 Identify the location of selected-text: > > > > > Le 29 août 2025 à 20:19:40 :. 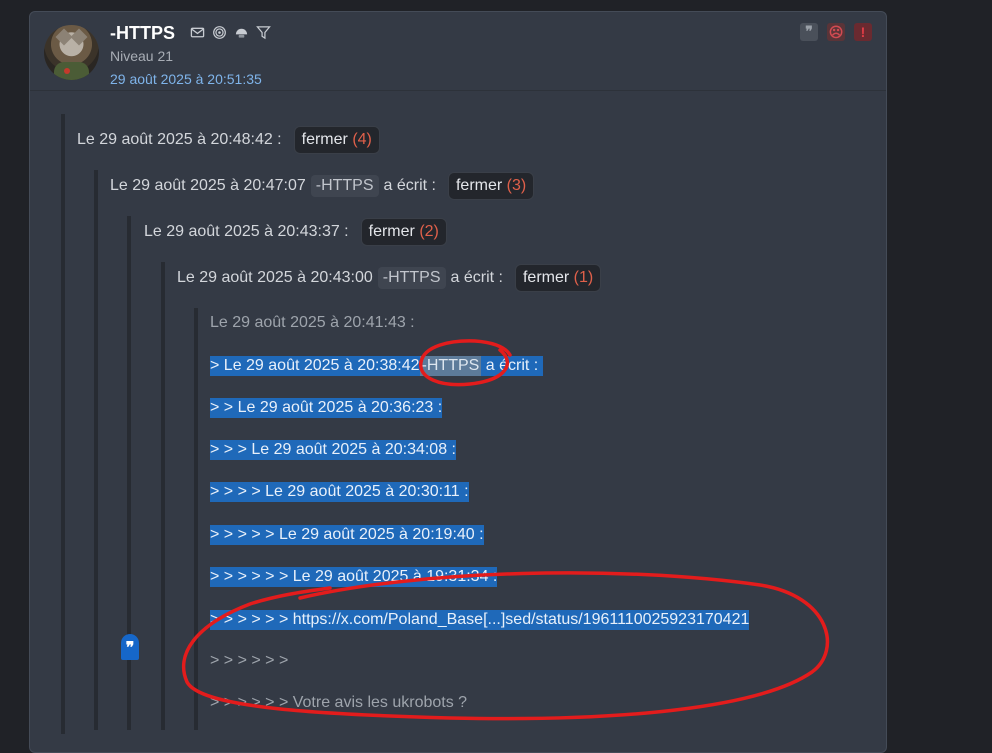
(347, 535).